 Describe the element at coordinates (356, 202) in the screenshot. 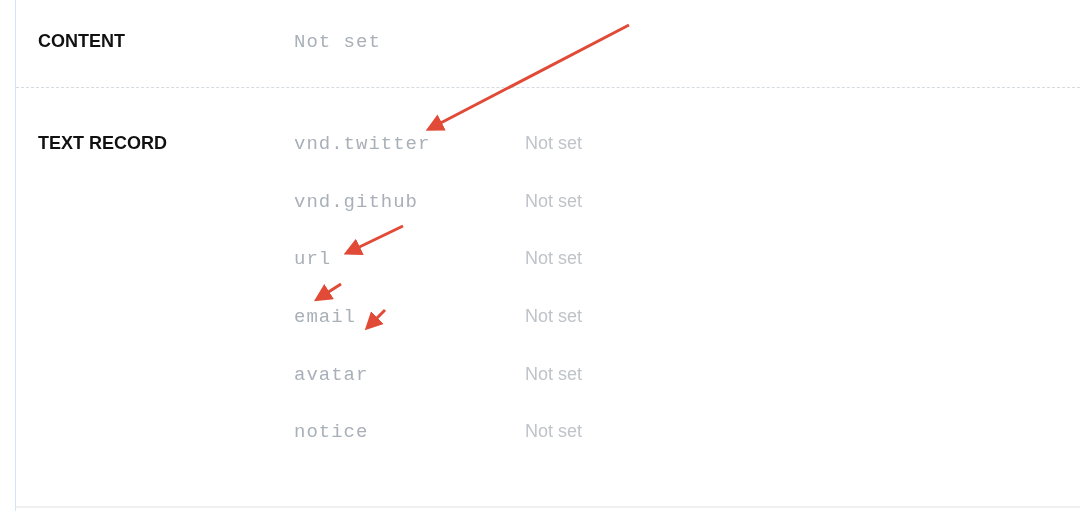

I see `record-key: vnd.github` at that location.